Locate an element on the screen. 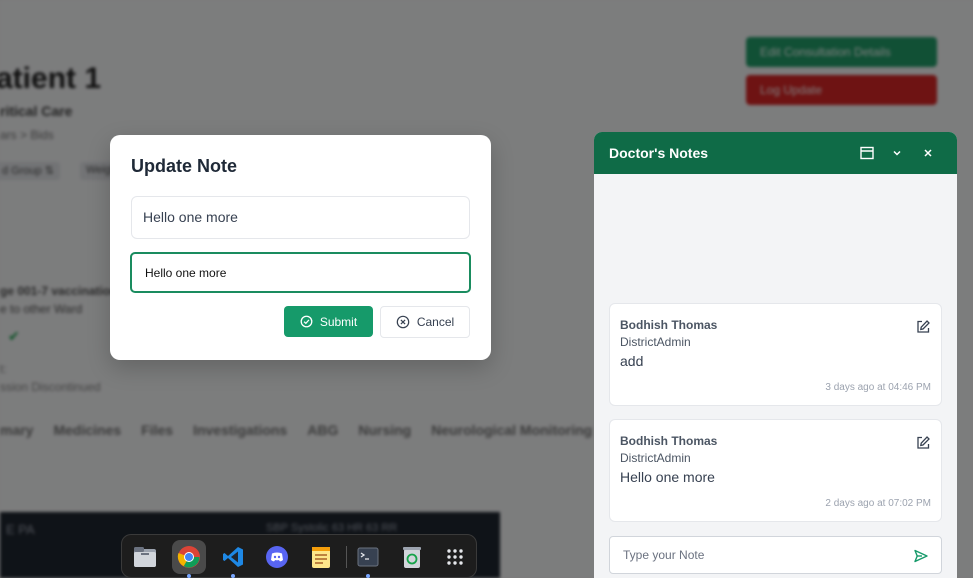  note-compose is located at coordinates (775, 555).